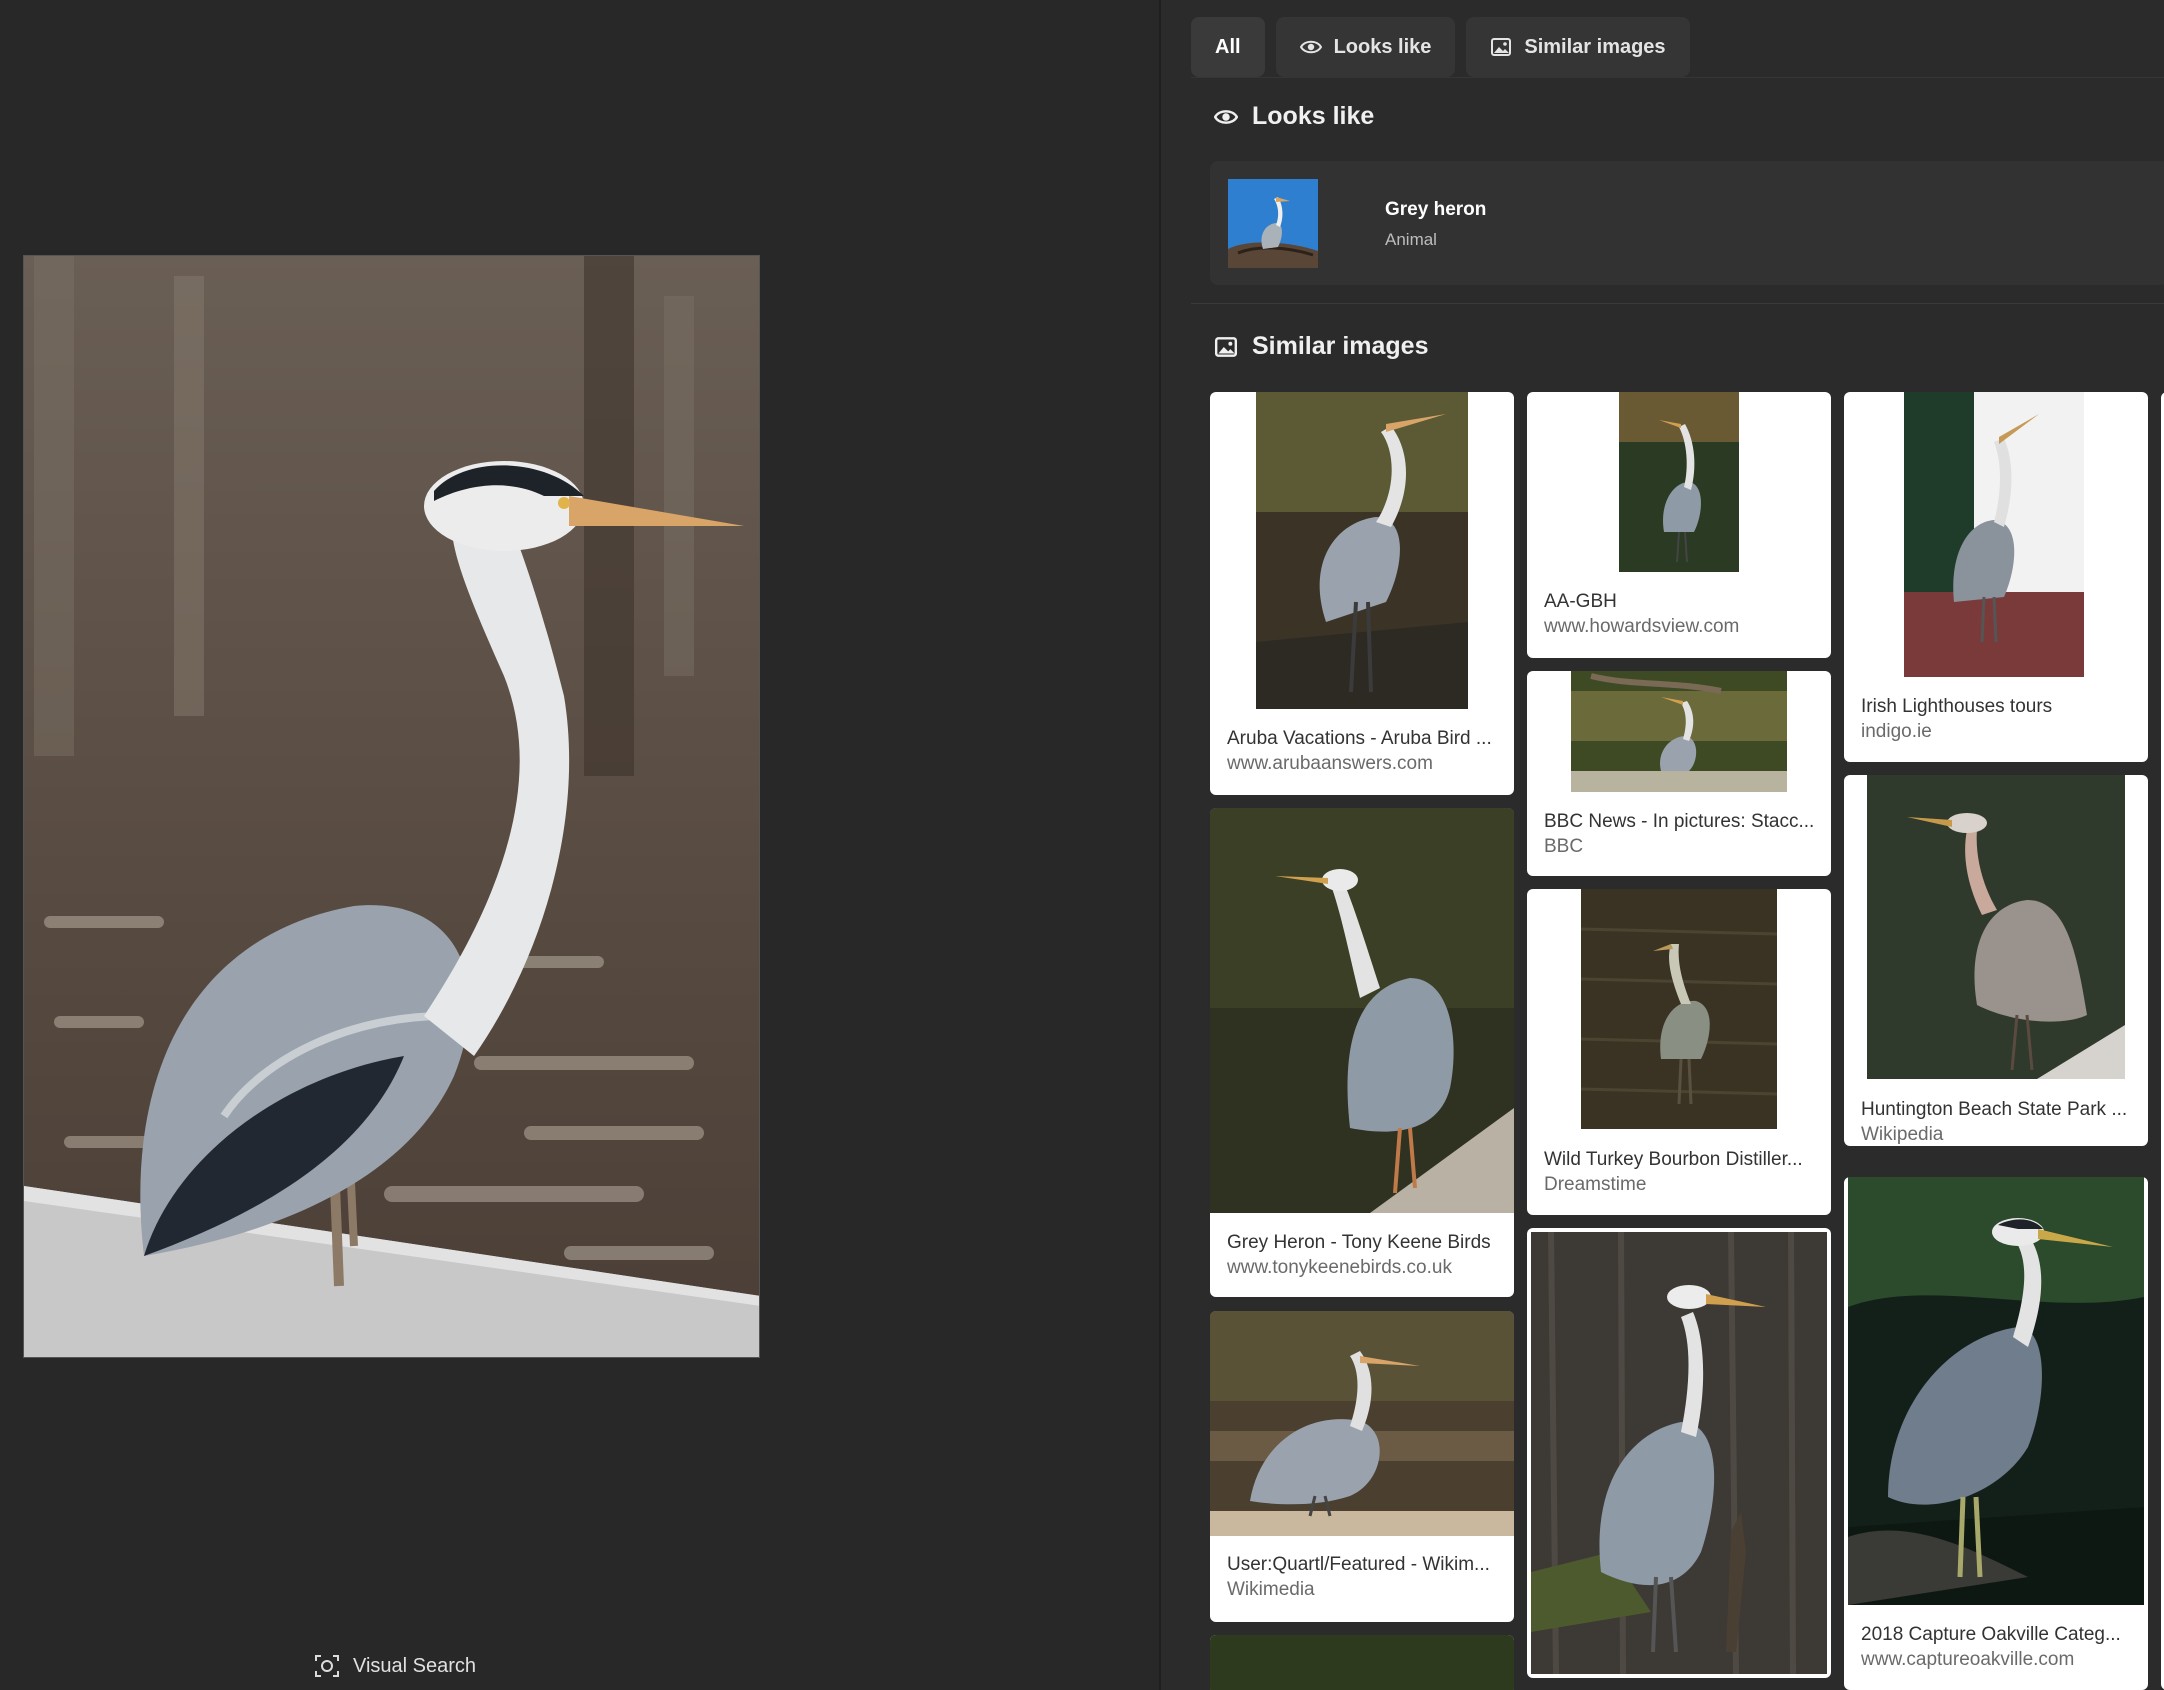 The height and width of the screenshot is (1690, 2164). What do you see at coordinates (1313, 116) in the screenshot?
I see `looks-like-heading-text: Looks like` at bounding box center [1313, 116].